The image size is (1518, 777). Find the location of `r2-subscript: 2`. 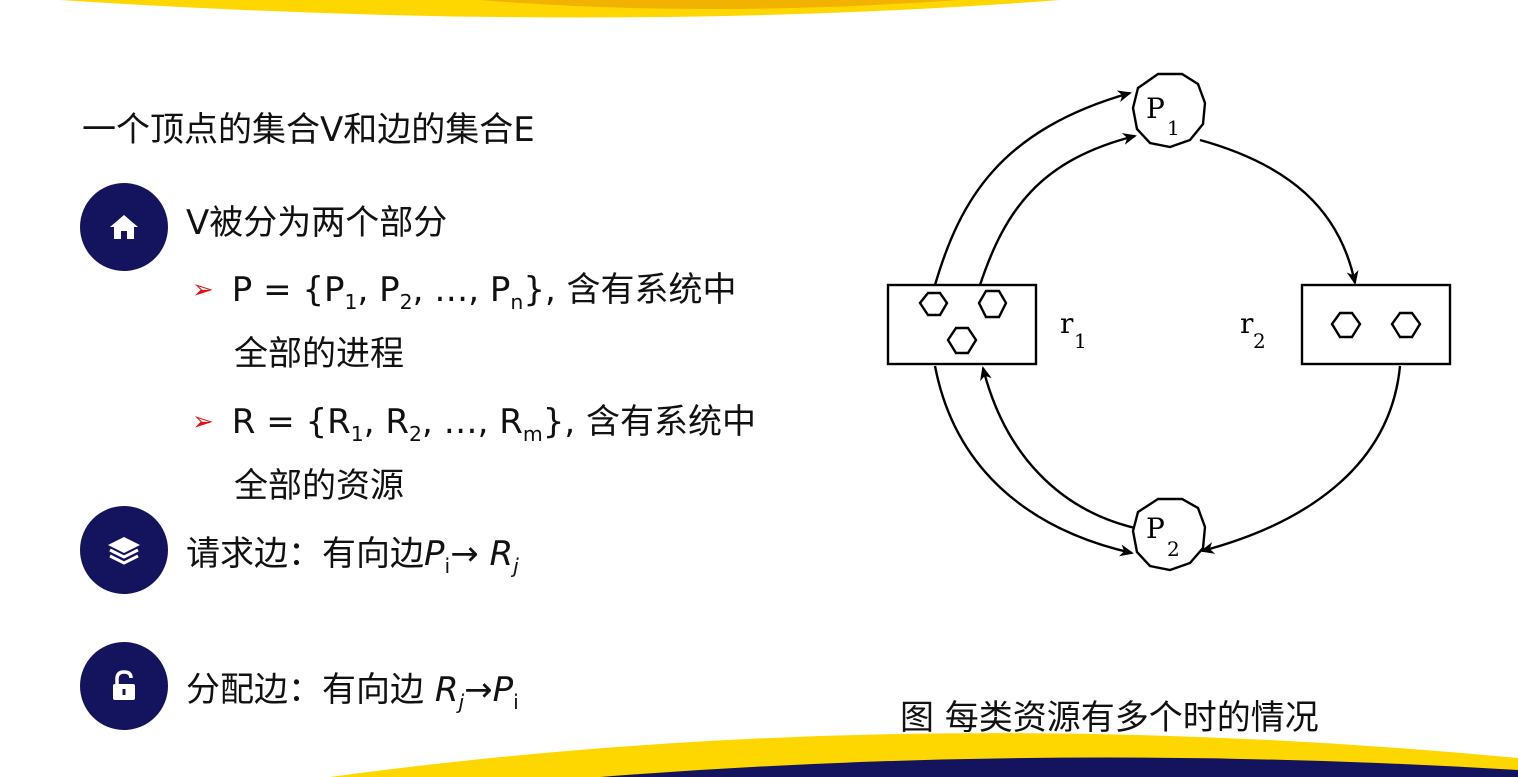

r2-subscript: 2 is located at coordinates (1259, 341).